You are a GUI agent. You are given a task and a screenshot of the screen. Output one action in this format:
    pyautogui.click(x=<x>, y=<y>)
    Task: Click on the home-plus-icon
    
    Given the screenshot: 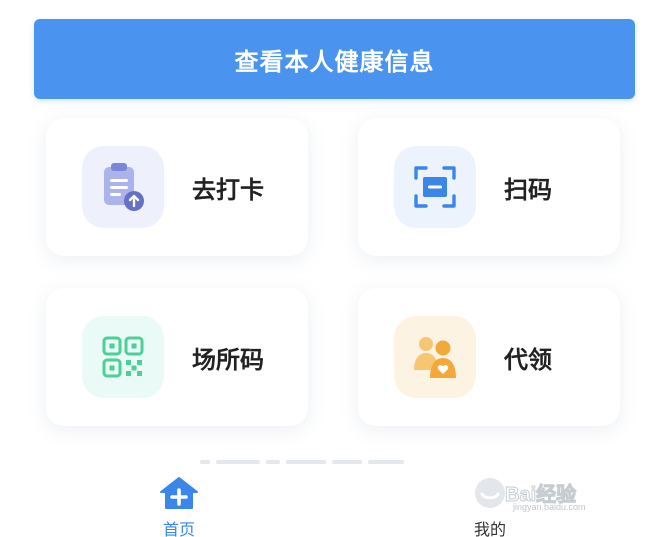 What is the action you would take?
    pyautogui.click(x=179, y=493)
    